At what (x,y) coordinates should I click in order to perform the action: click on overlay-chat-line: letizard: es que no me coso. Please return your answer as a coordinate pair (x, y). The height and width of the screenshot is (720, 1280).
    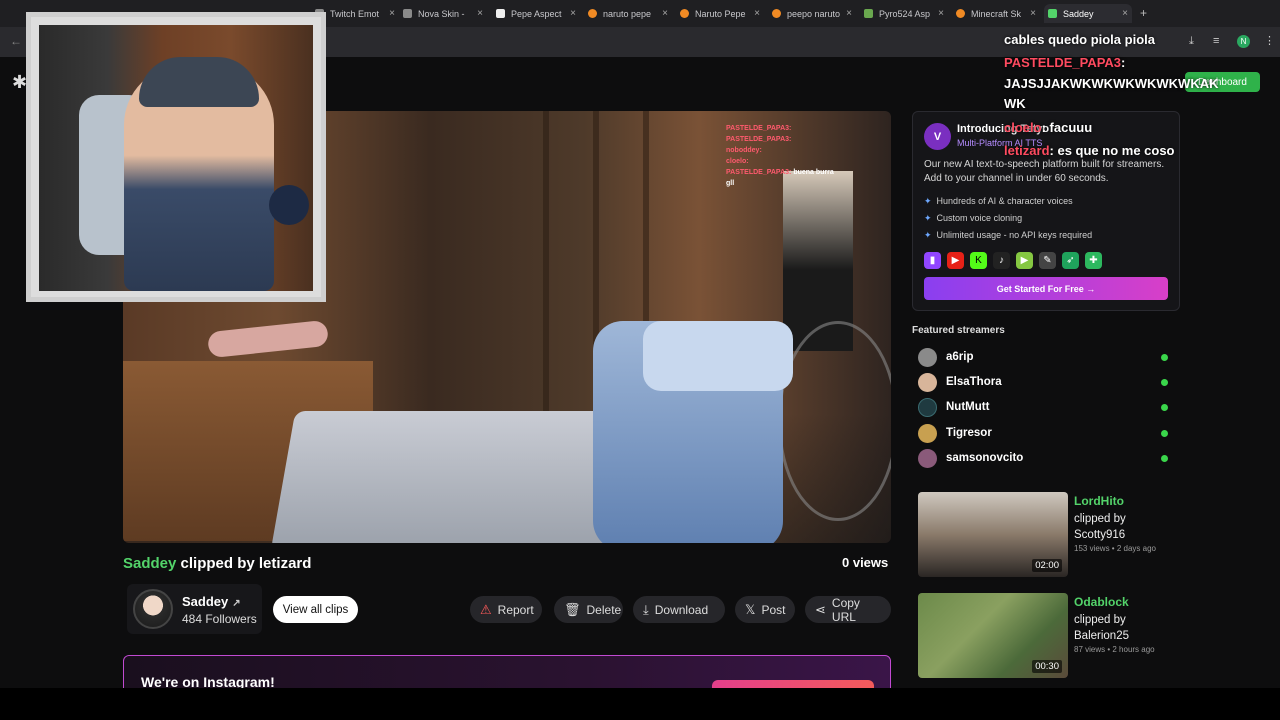
    Looking at the image, I should click on (1089, 150).